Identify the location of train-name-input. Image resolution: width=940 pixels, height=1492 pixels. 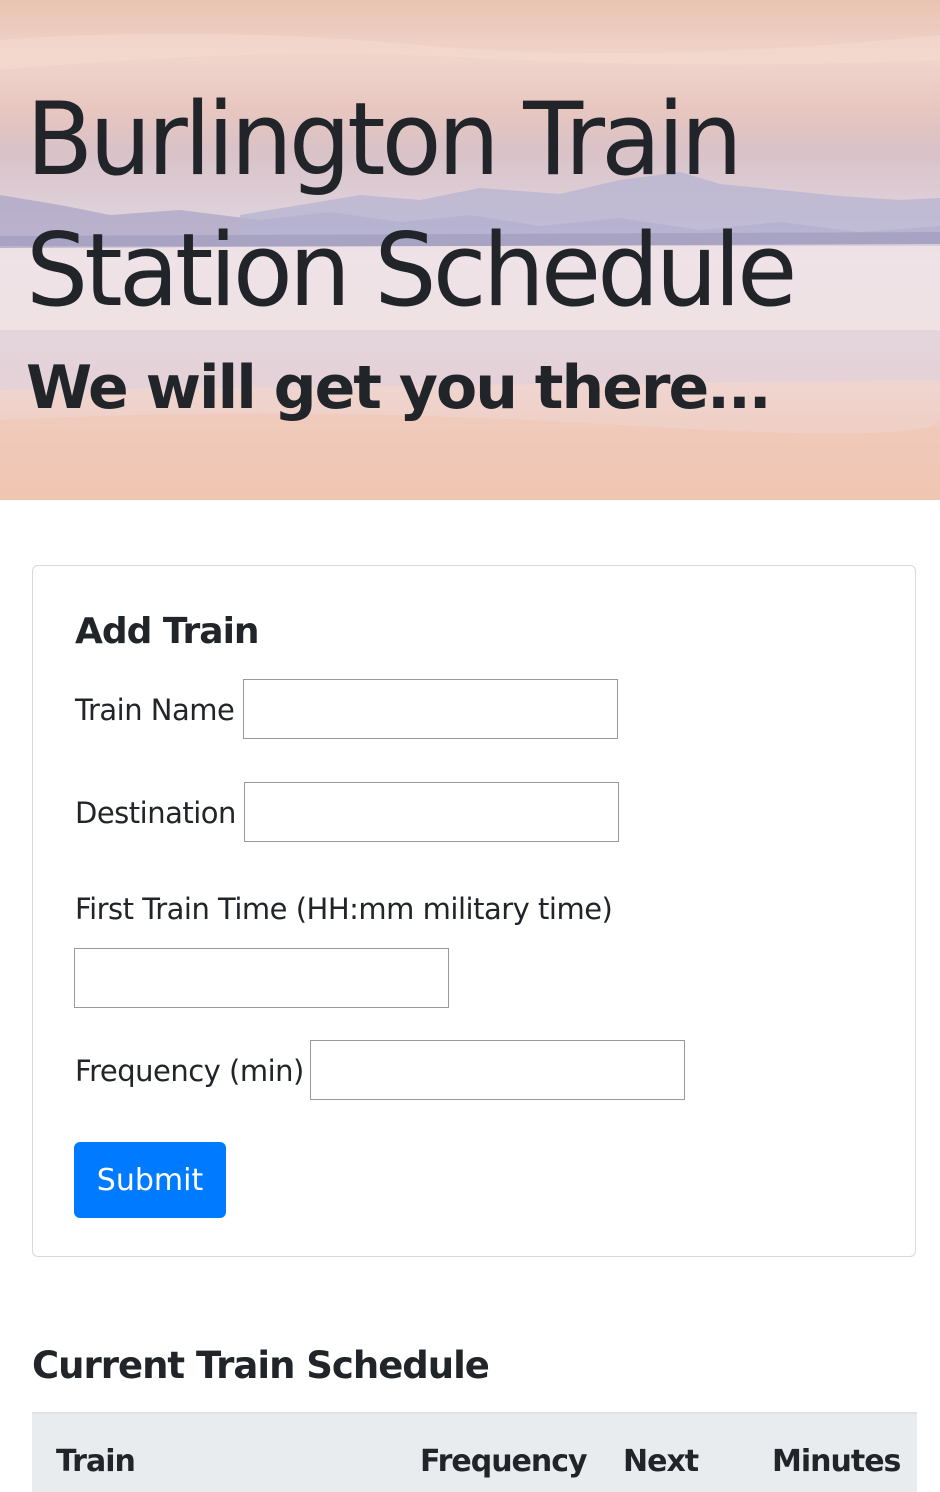
(430, 709).